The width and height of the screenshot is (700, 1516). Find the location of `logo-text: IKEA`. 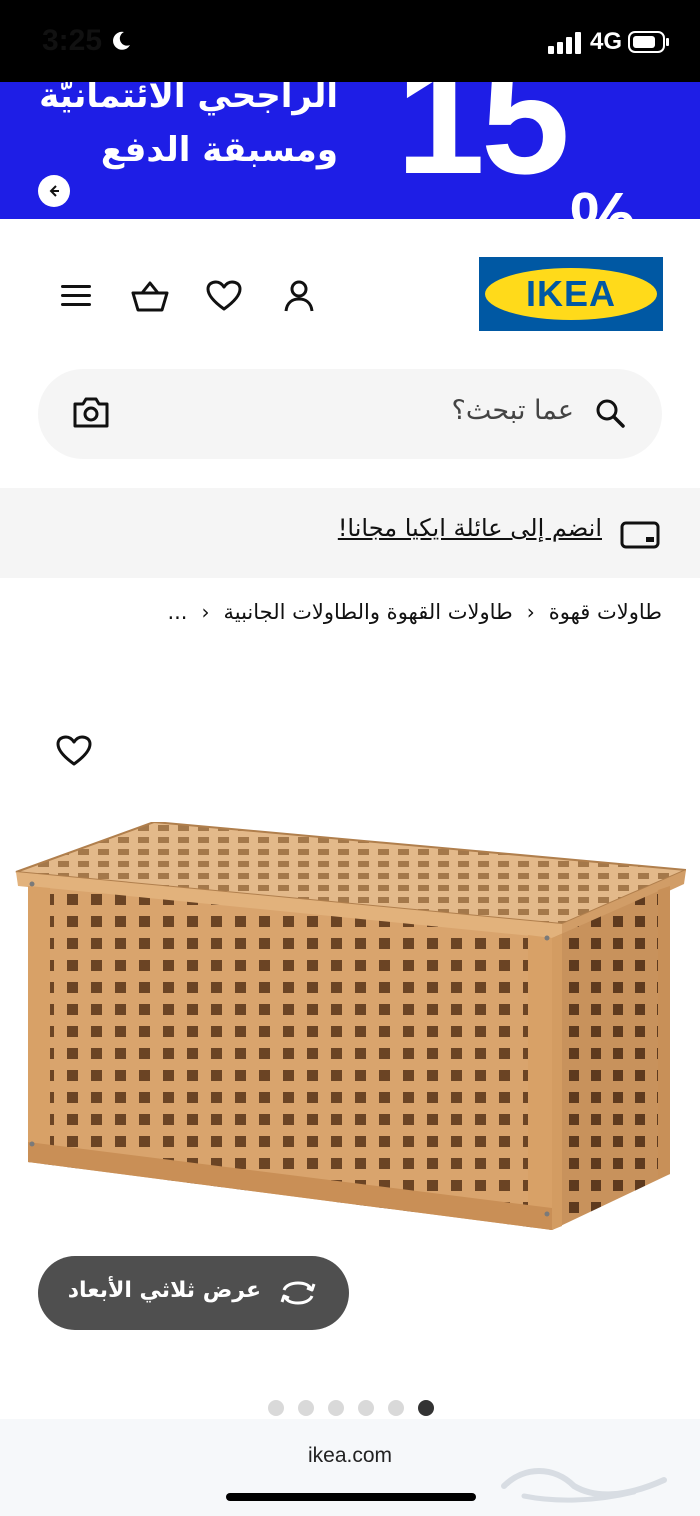

logo-text: IKEA is located at coordinates (570, 293).